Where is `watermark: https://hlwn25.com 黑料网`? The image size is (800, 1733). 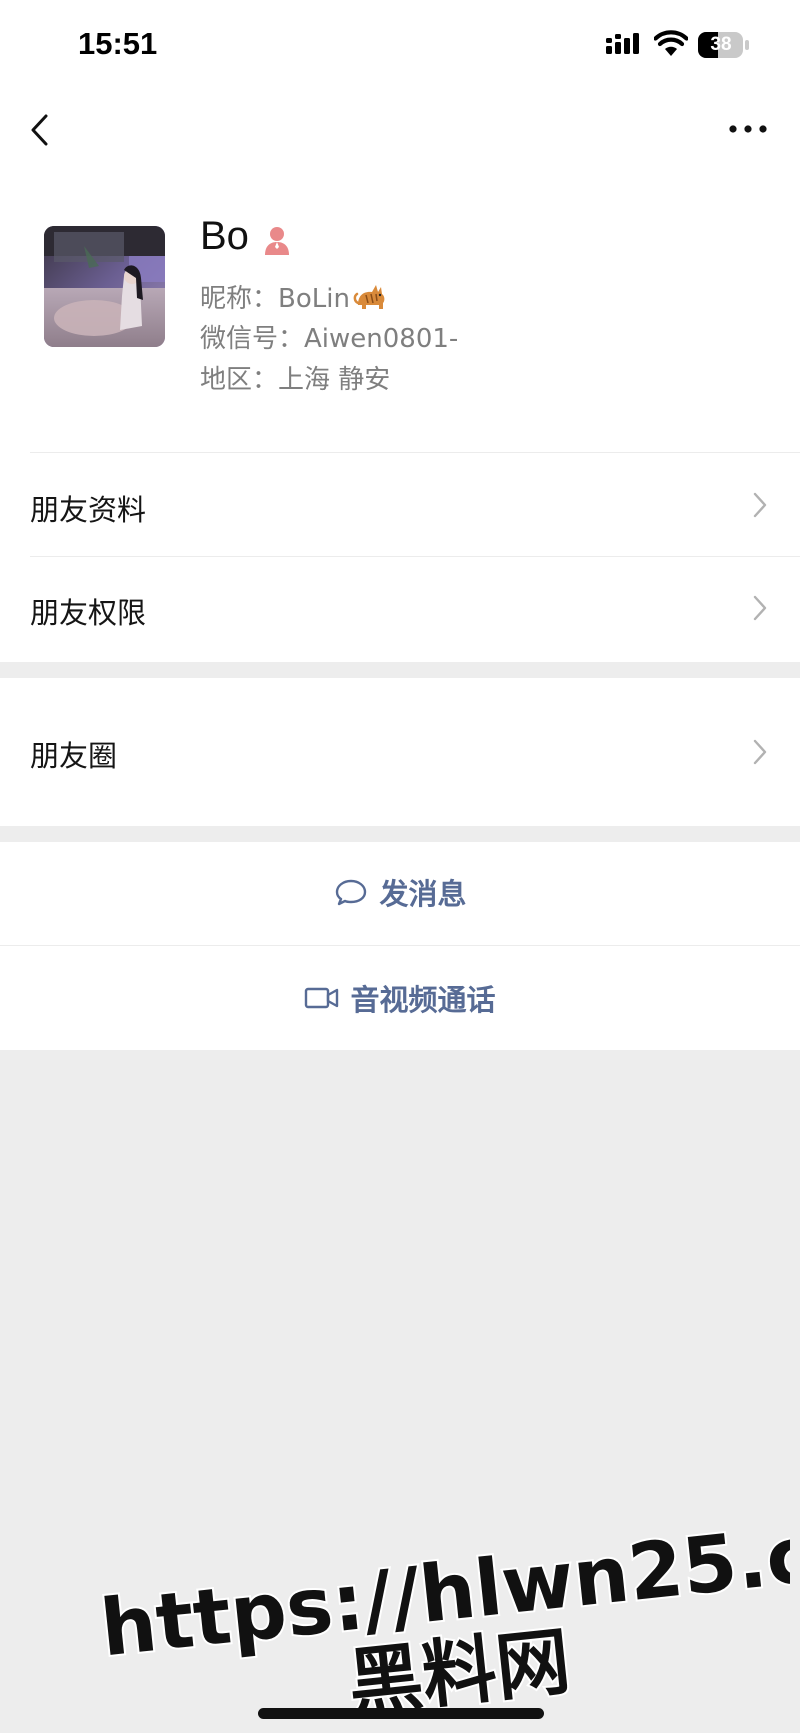
watermark: https://hlwn25.com 黑料网 is located at coordinates (442, 1614).